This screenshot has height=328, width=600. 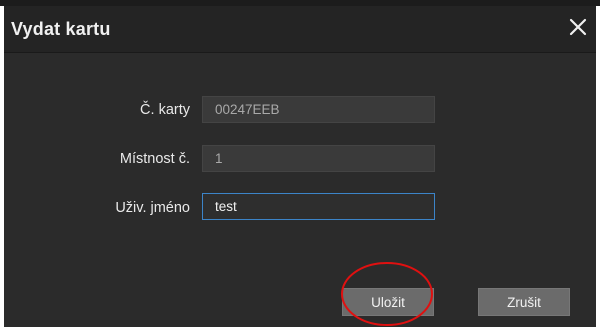 What do you see at coordinates (154, 159) in the screenshot?
I see `room-no-label: Místnost č.` at bounding box center [154, 159].